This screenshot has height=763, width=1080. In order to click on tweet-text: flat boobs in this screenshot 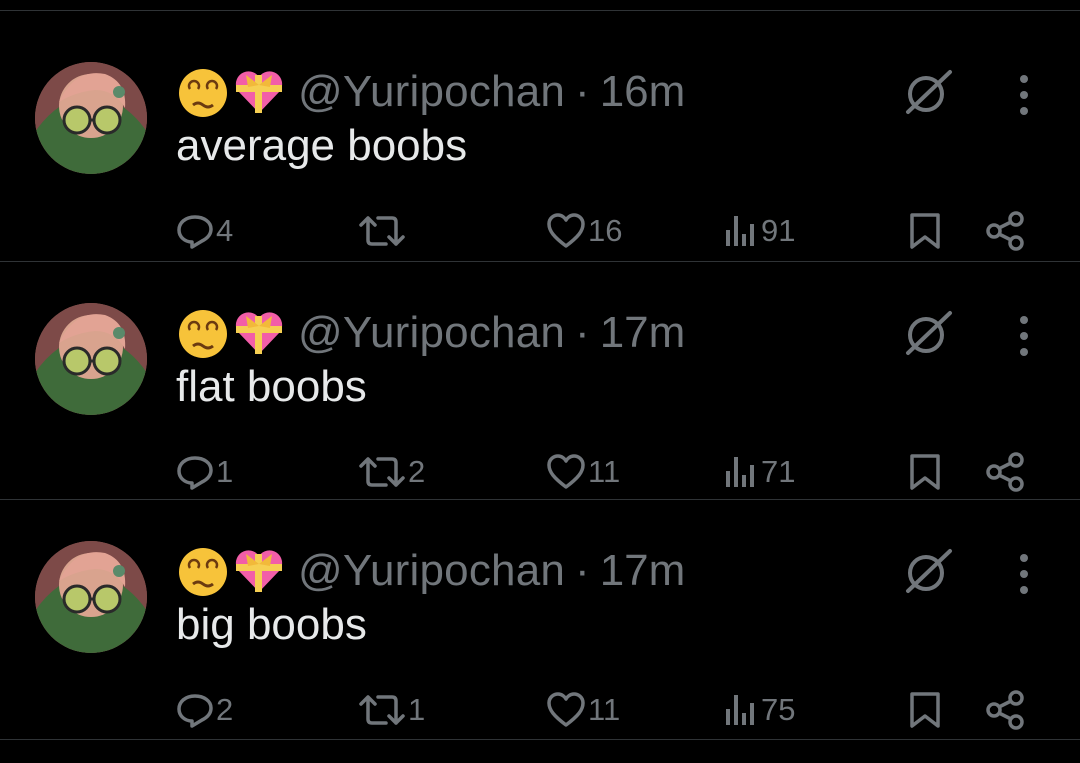, I will do `click(271, 386)`.